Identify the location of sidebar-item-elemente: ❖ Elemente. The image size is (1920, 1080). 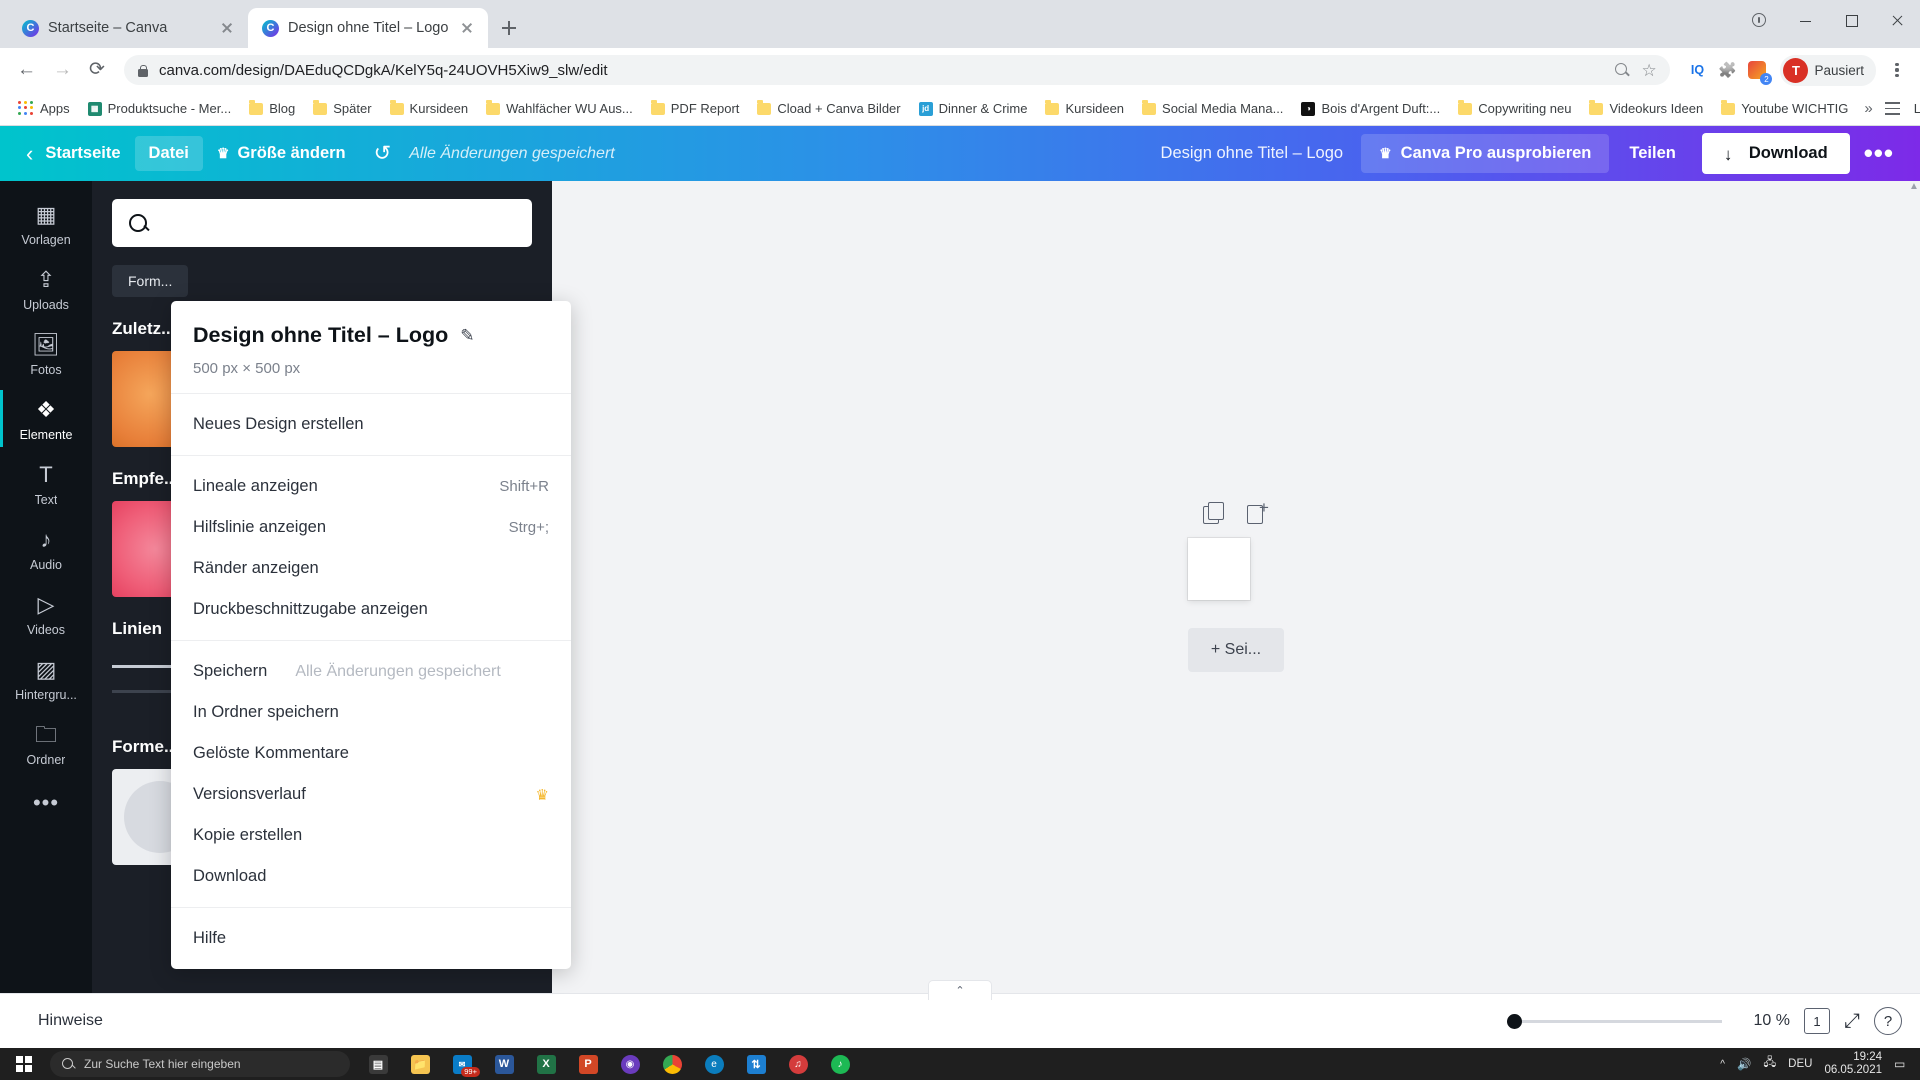
(46, 418).